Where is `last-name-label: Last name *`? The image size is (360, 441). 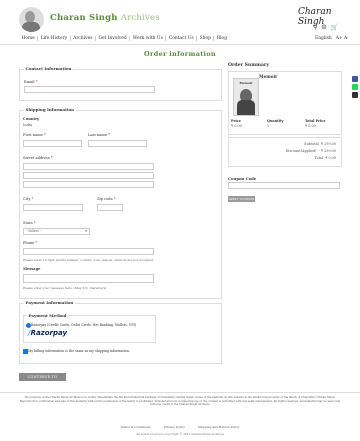 last-name-label: Last name * is located at coordinates (99, 135).